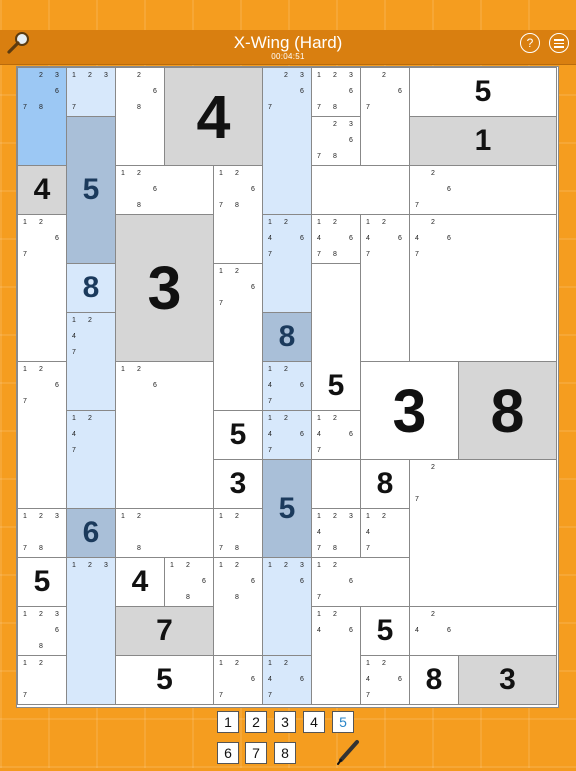  What do you see at coordinates (164, 533) in the screenshot?
I see `board-cell: 1 2 8` at bounding box center [164, 533].